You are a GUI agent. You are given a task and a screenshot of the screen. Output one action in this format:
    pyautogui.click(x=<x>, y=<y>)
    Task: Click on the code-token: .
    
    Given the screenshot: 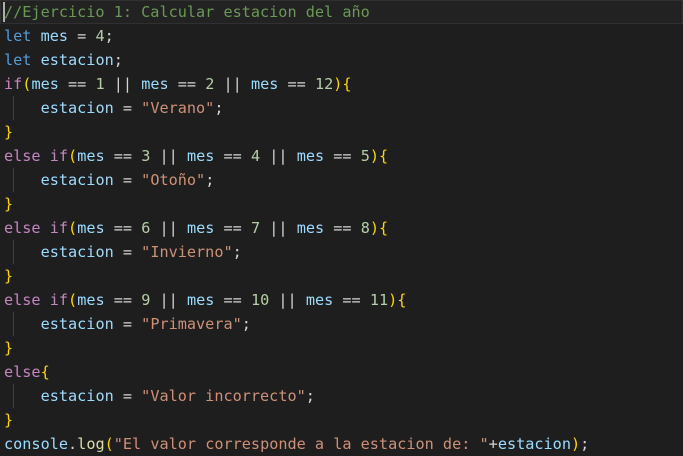 What is the action you would take?
    pyautogui.click(x=73, y=444)
    